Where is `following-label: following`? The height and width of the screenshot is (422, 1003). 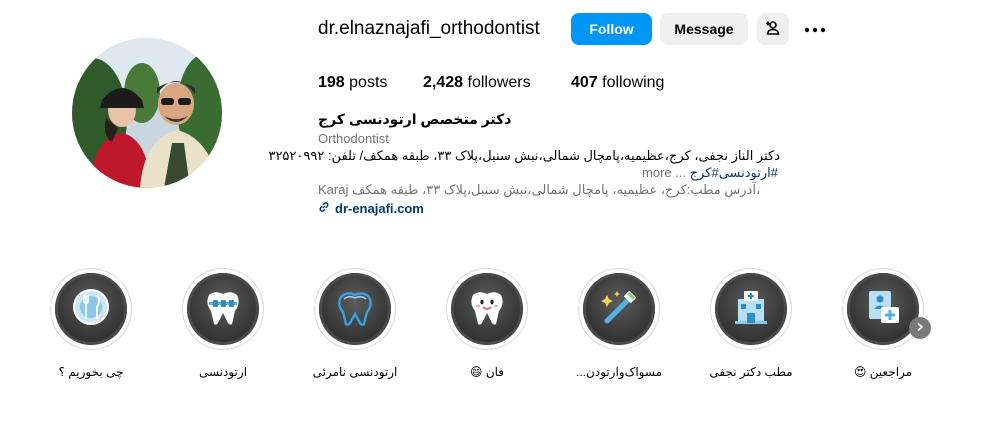
following-label: following is located at coordinates (633, 82).